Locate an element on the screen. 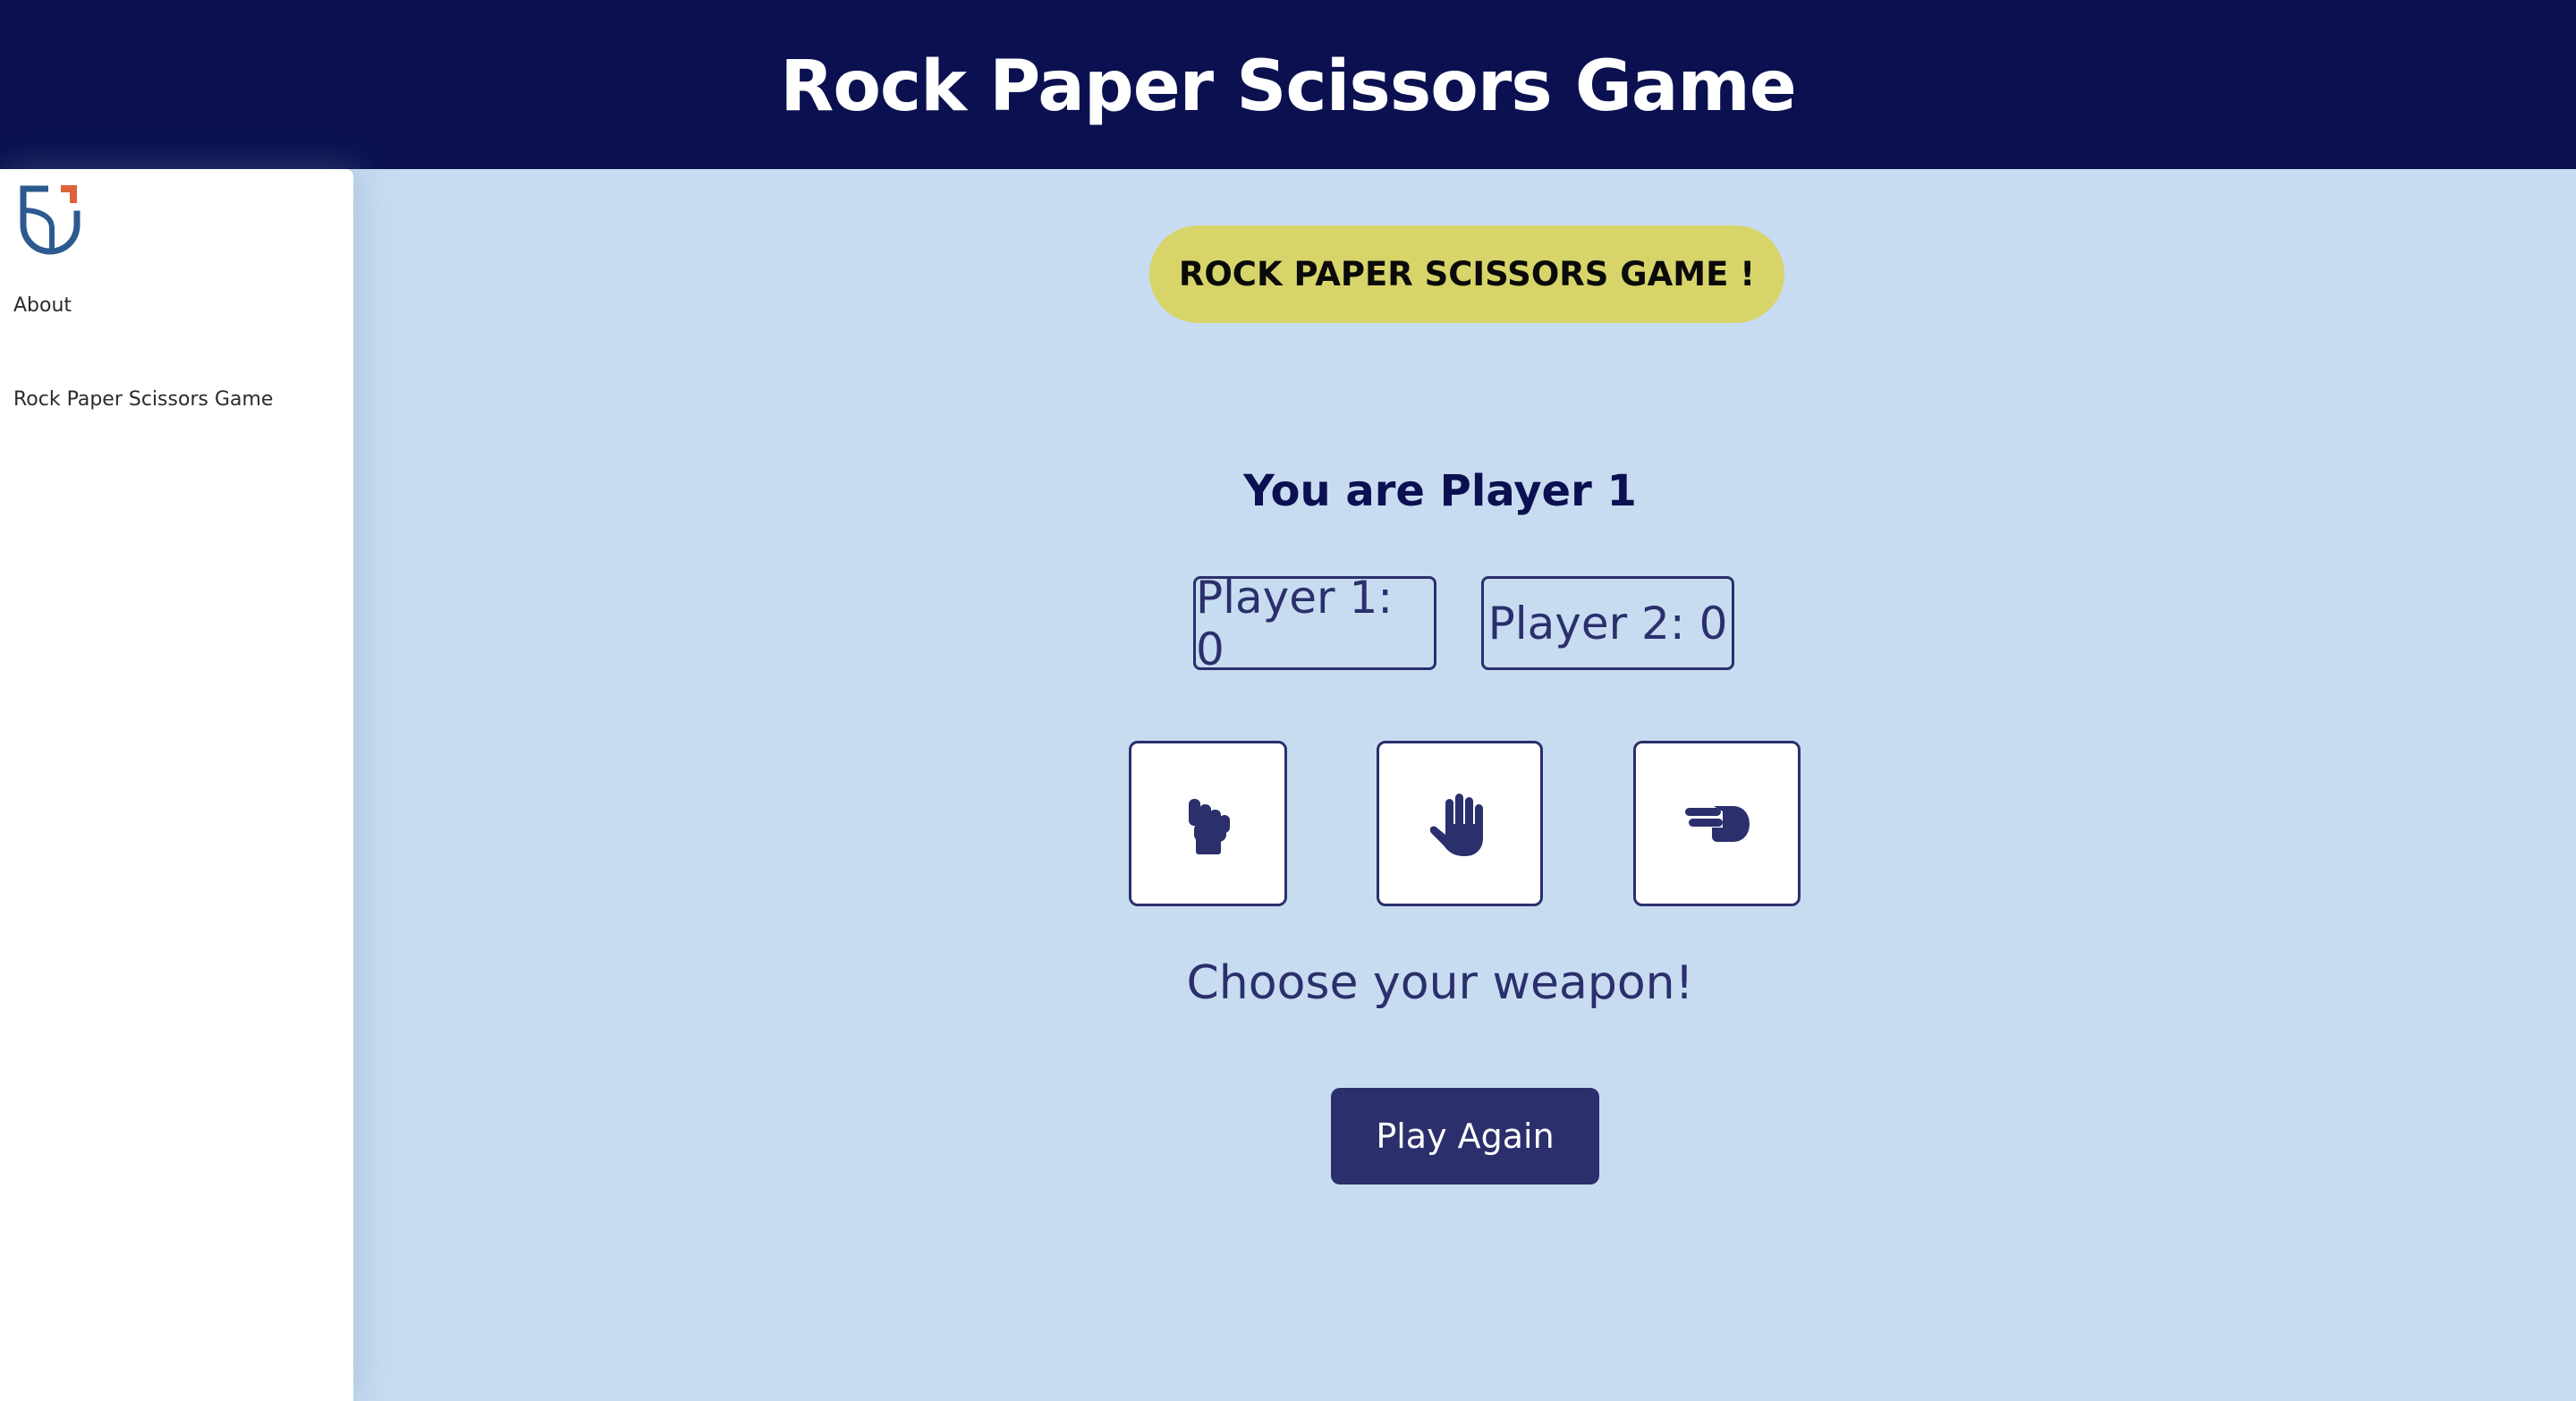  player-2-score: Player 2: 0 is located at coordinates (1607, 623).